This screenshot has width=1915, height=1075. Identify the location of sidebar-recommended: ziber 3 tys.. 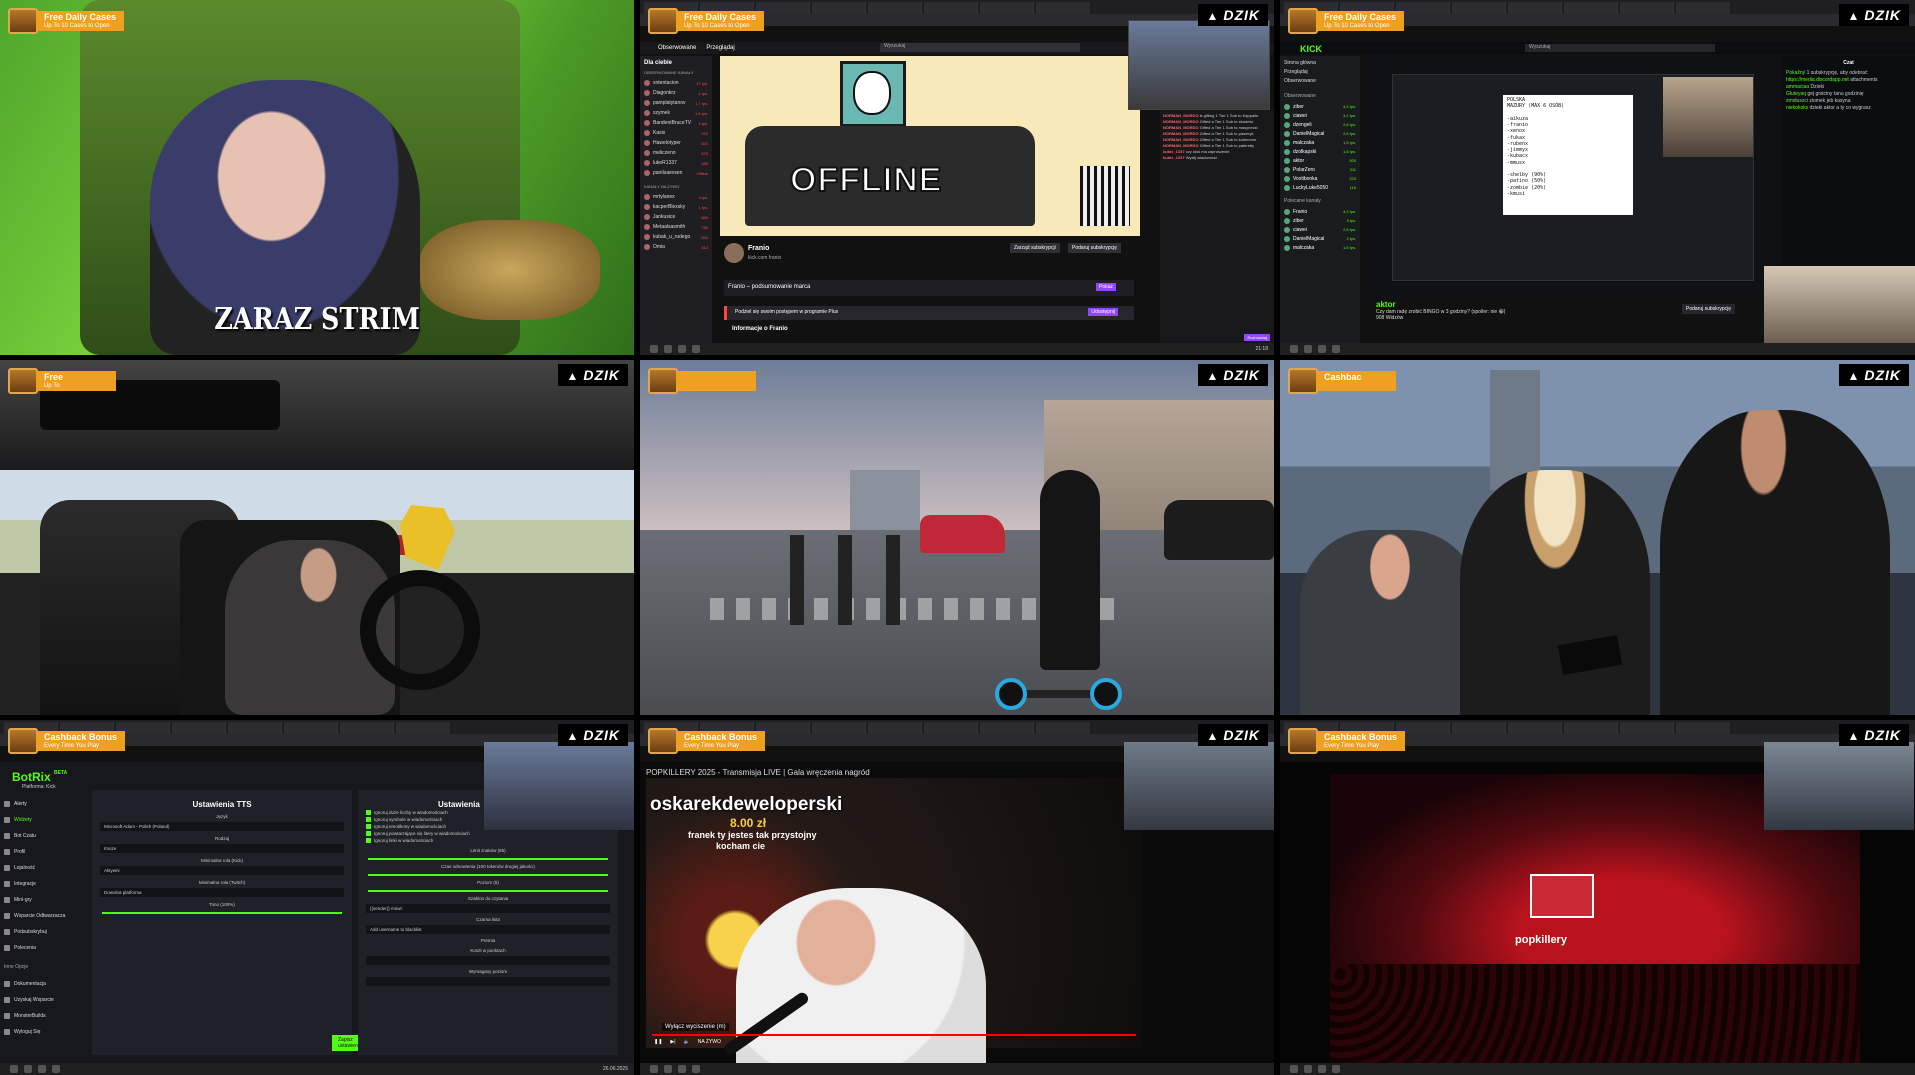
(1320, 220).